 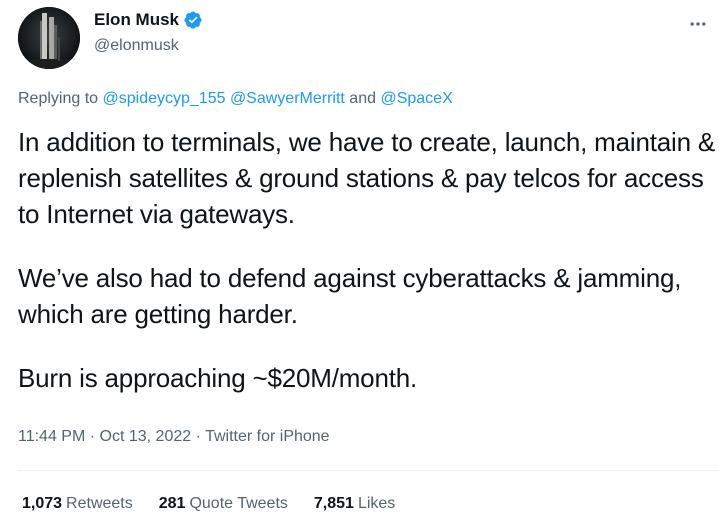 I want to click on verified-badge-icon, so click(x=193, y=20).